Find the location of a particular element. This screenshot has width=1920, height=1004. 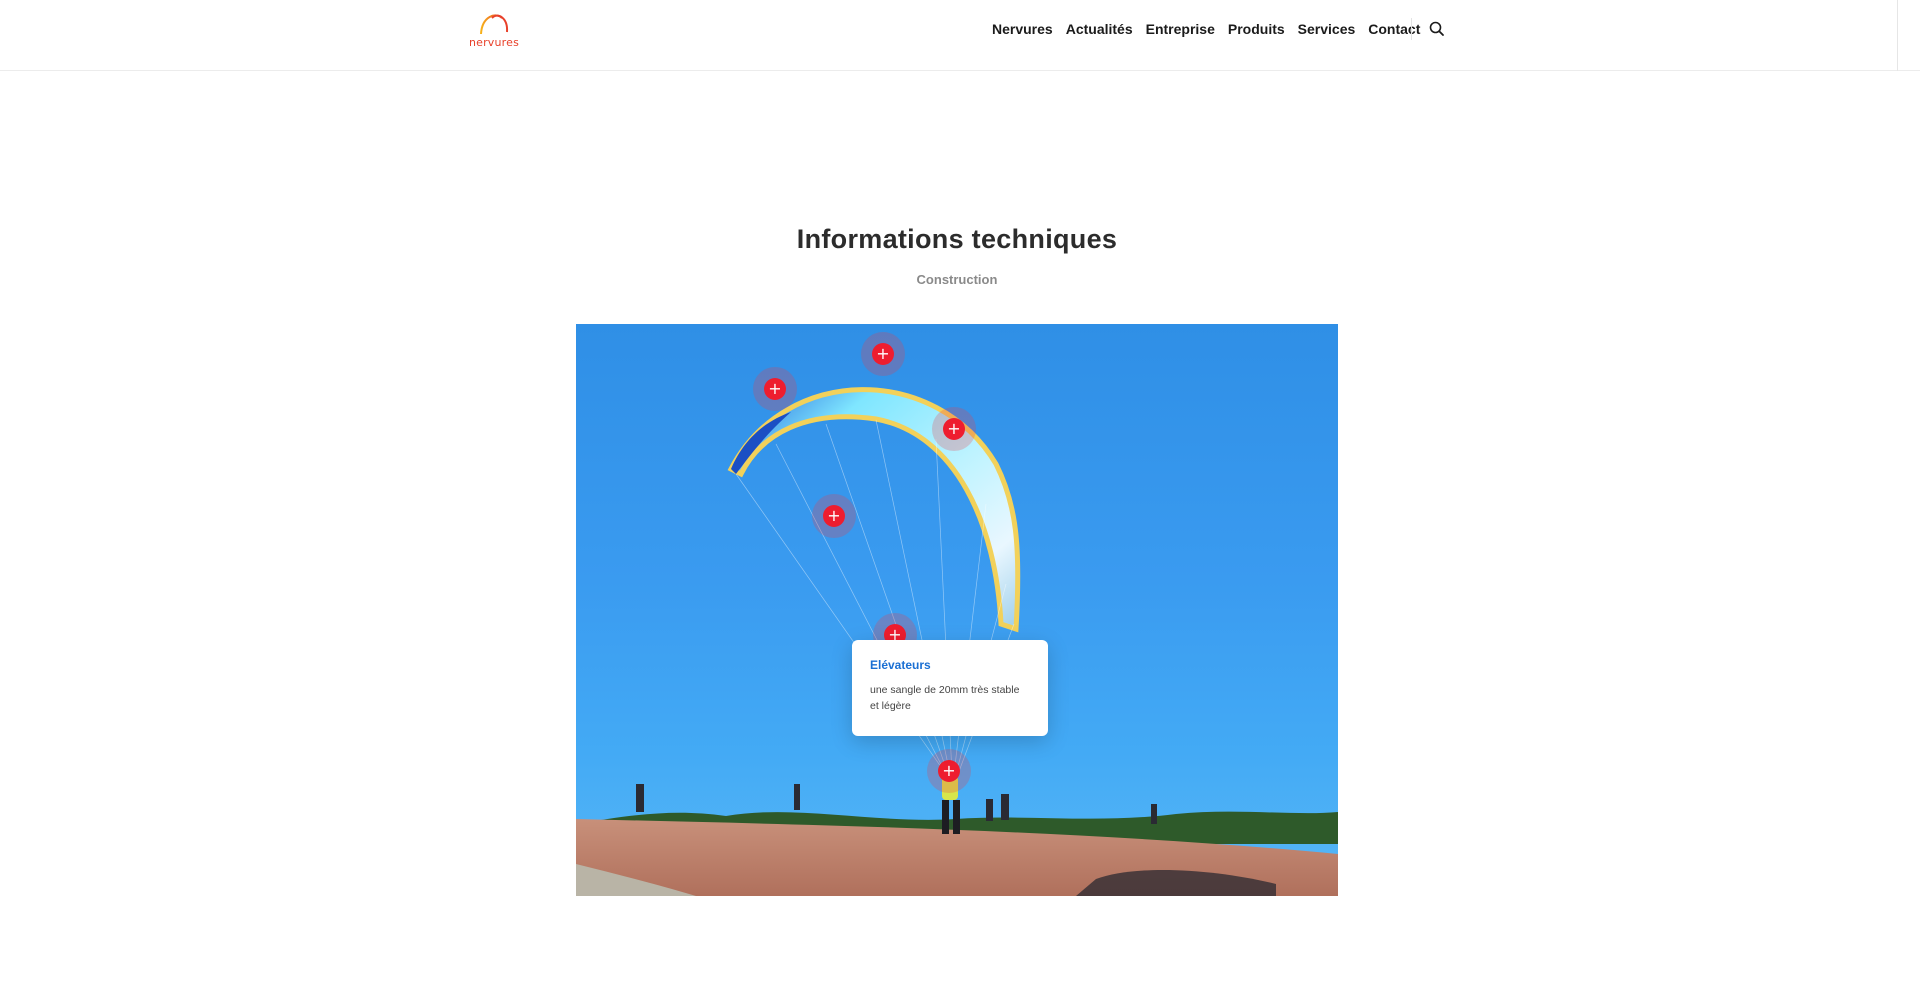

nav-item-nervures: Nervures is located at coordinates (1022, 29).